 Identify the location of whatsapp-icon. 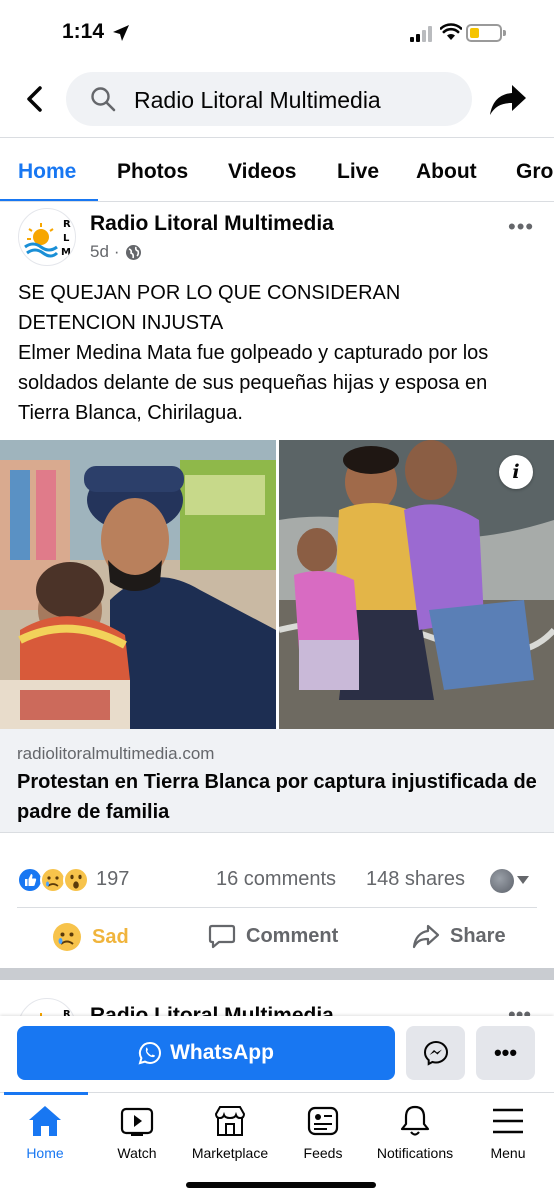
(150, 1053).